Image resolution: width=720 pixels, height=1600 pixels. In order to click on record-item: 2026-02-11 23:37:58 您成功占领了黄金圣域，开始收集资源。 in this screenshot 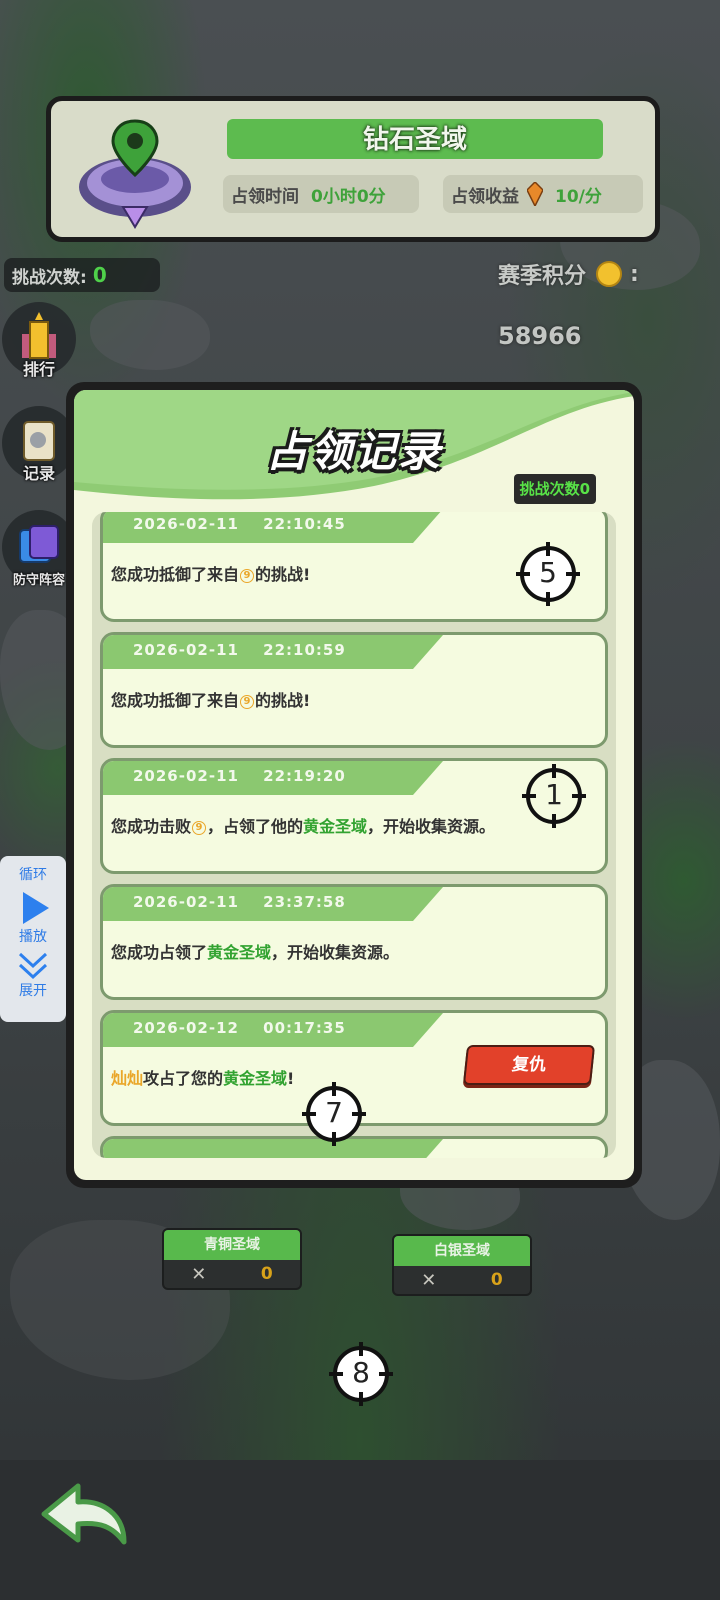, I will do `click(354, 942)`.